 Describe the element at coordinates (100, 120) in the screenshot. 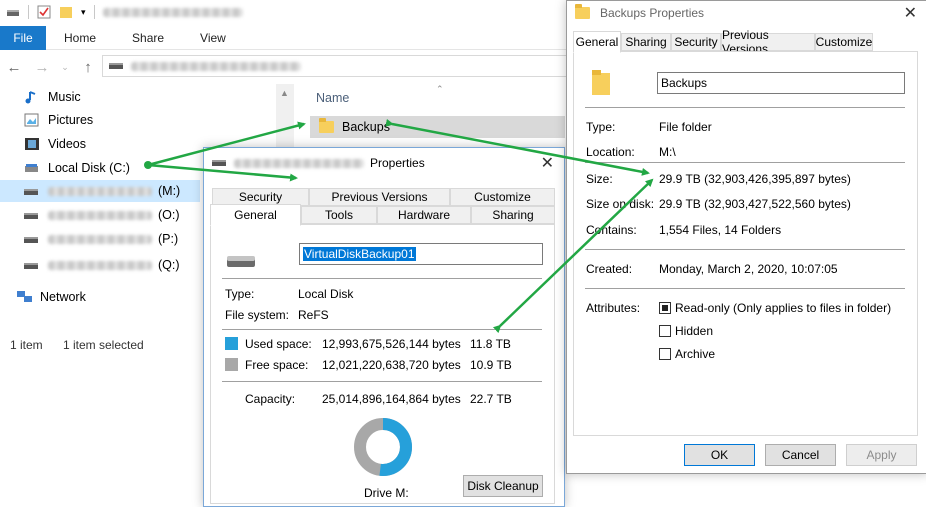

I see `nav-item-pictures: Pictures` at that location.